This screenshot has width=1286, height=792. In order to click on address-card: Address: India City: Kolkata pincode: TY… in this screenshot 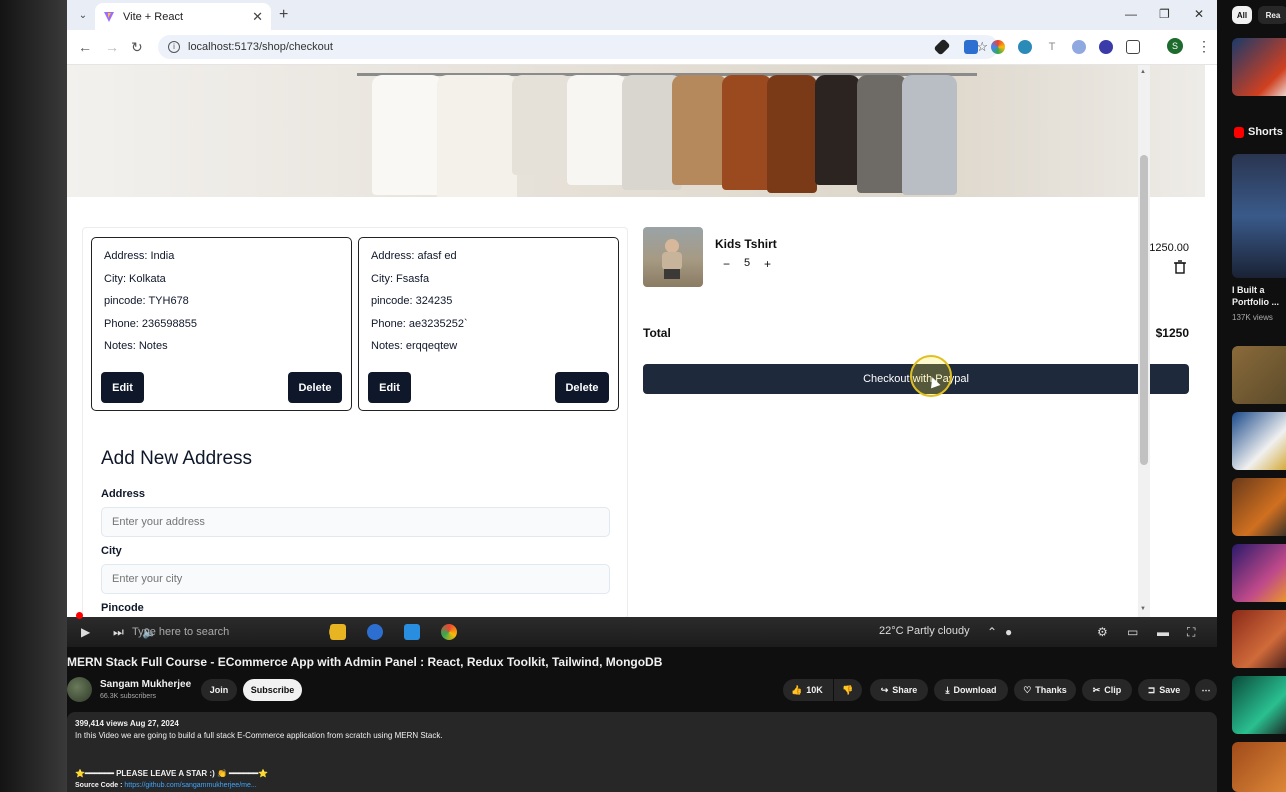, I will do `click(221, 324)`.